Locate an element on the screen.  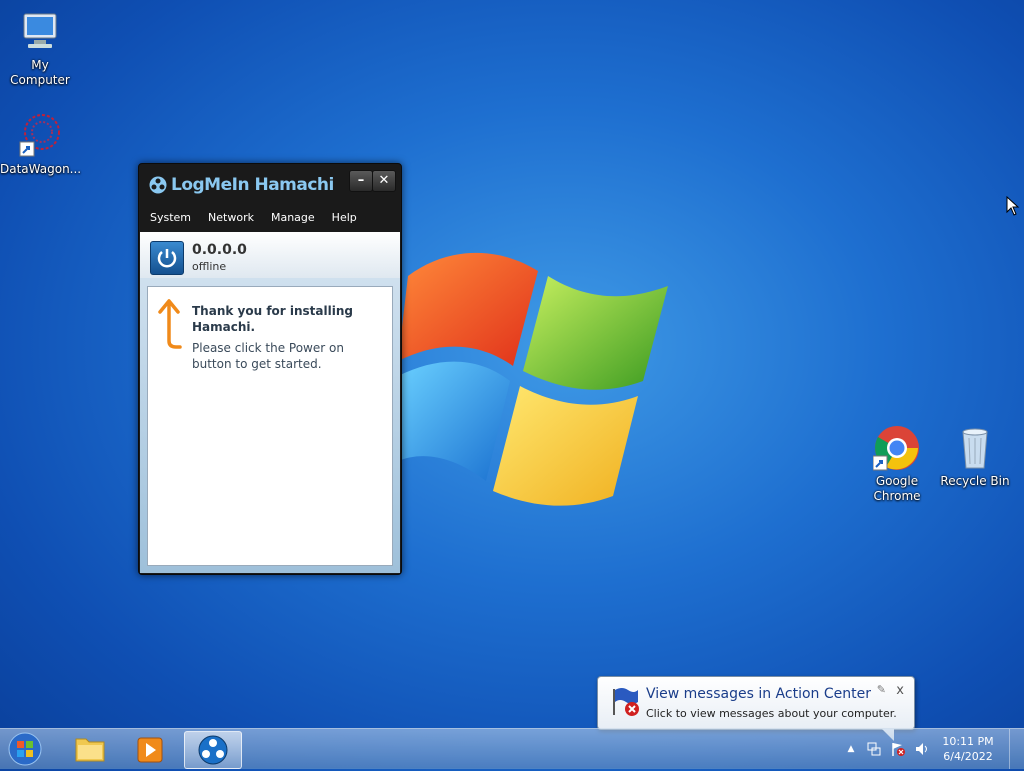
network-icon is located at coordinates (874, 749).